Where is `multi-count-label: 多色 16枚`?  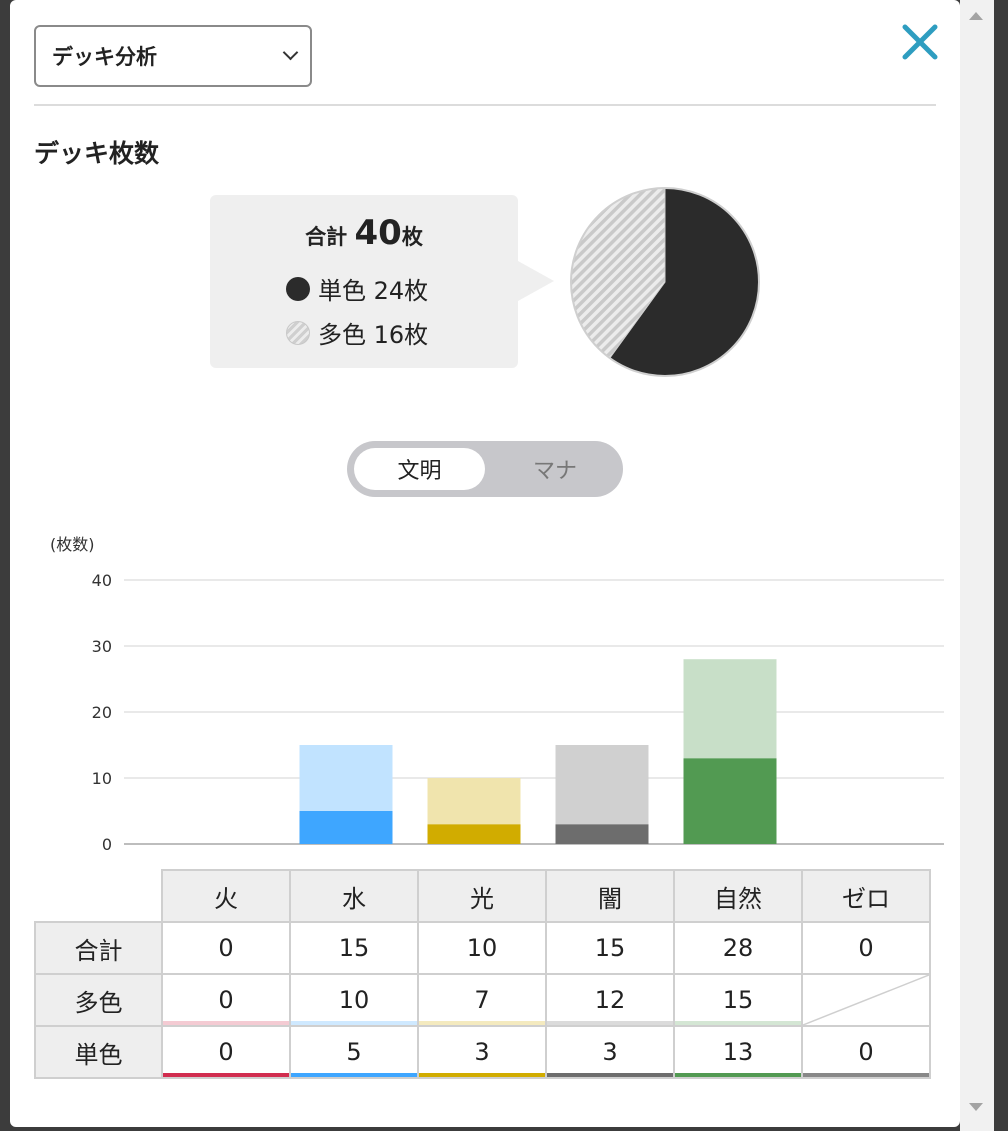 multi-count-label: 多色 16枚 is located at coordinates (373, 335).